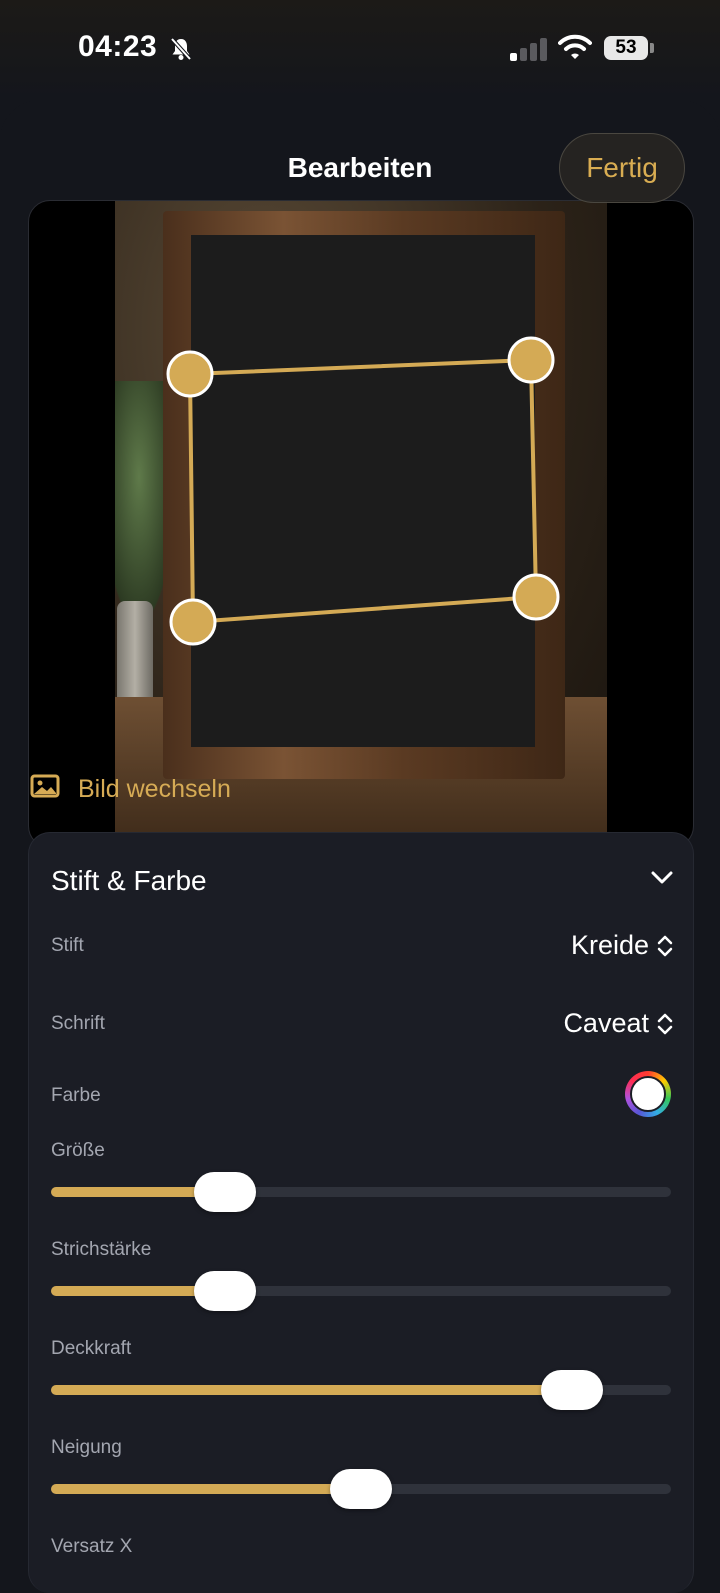 The image size is (720, 1593). I want to click on change-image-button: Bild wechseln, so click(130, 789).